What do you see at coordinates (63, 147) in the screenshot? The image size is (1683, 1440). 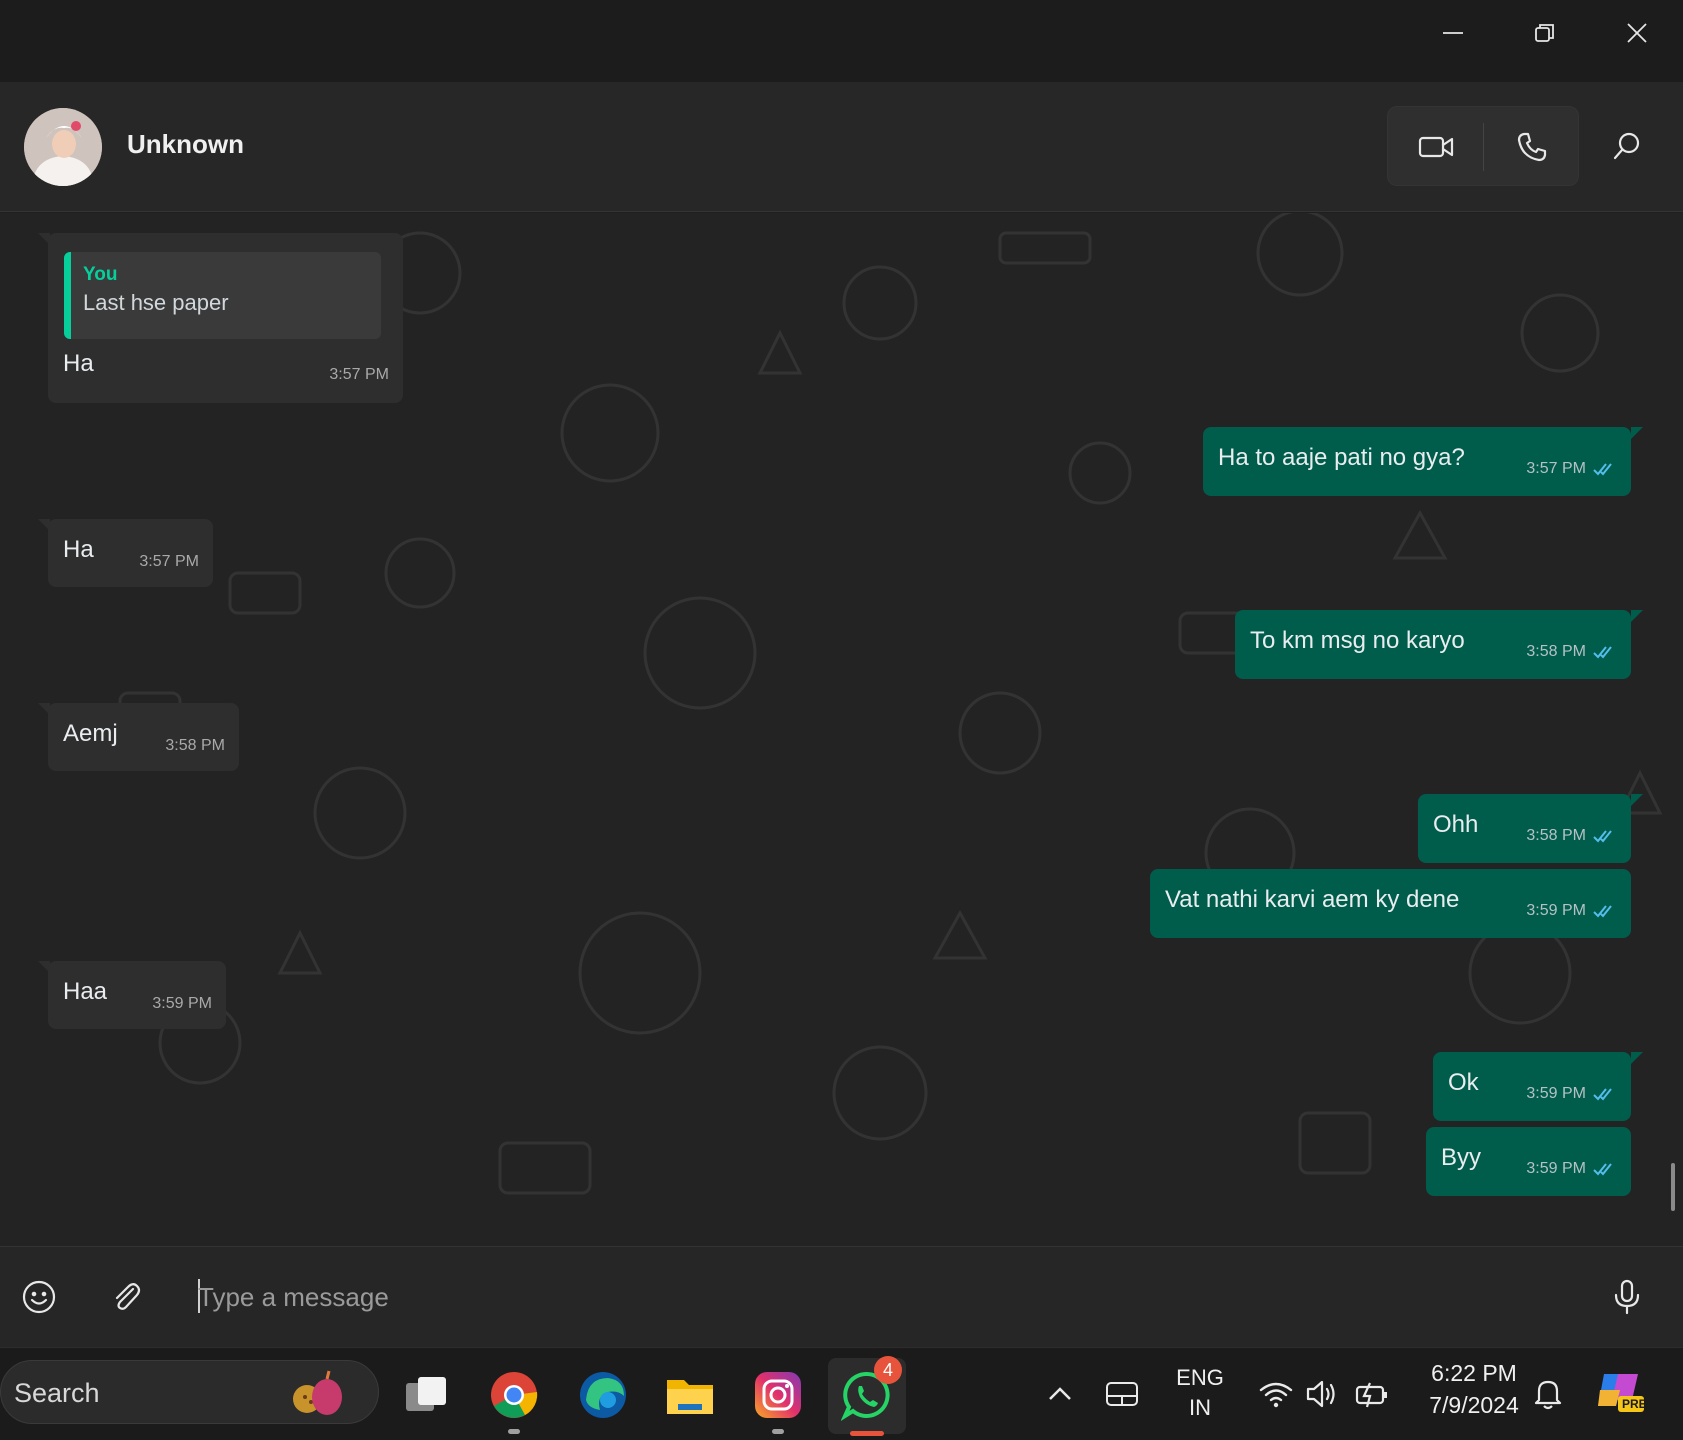 I see `avatar` at bounding box center [63, 147].